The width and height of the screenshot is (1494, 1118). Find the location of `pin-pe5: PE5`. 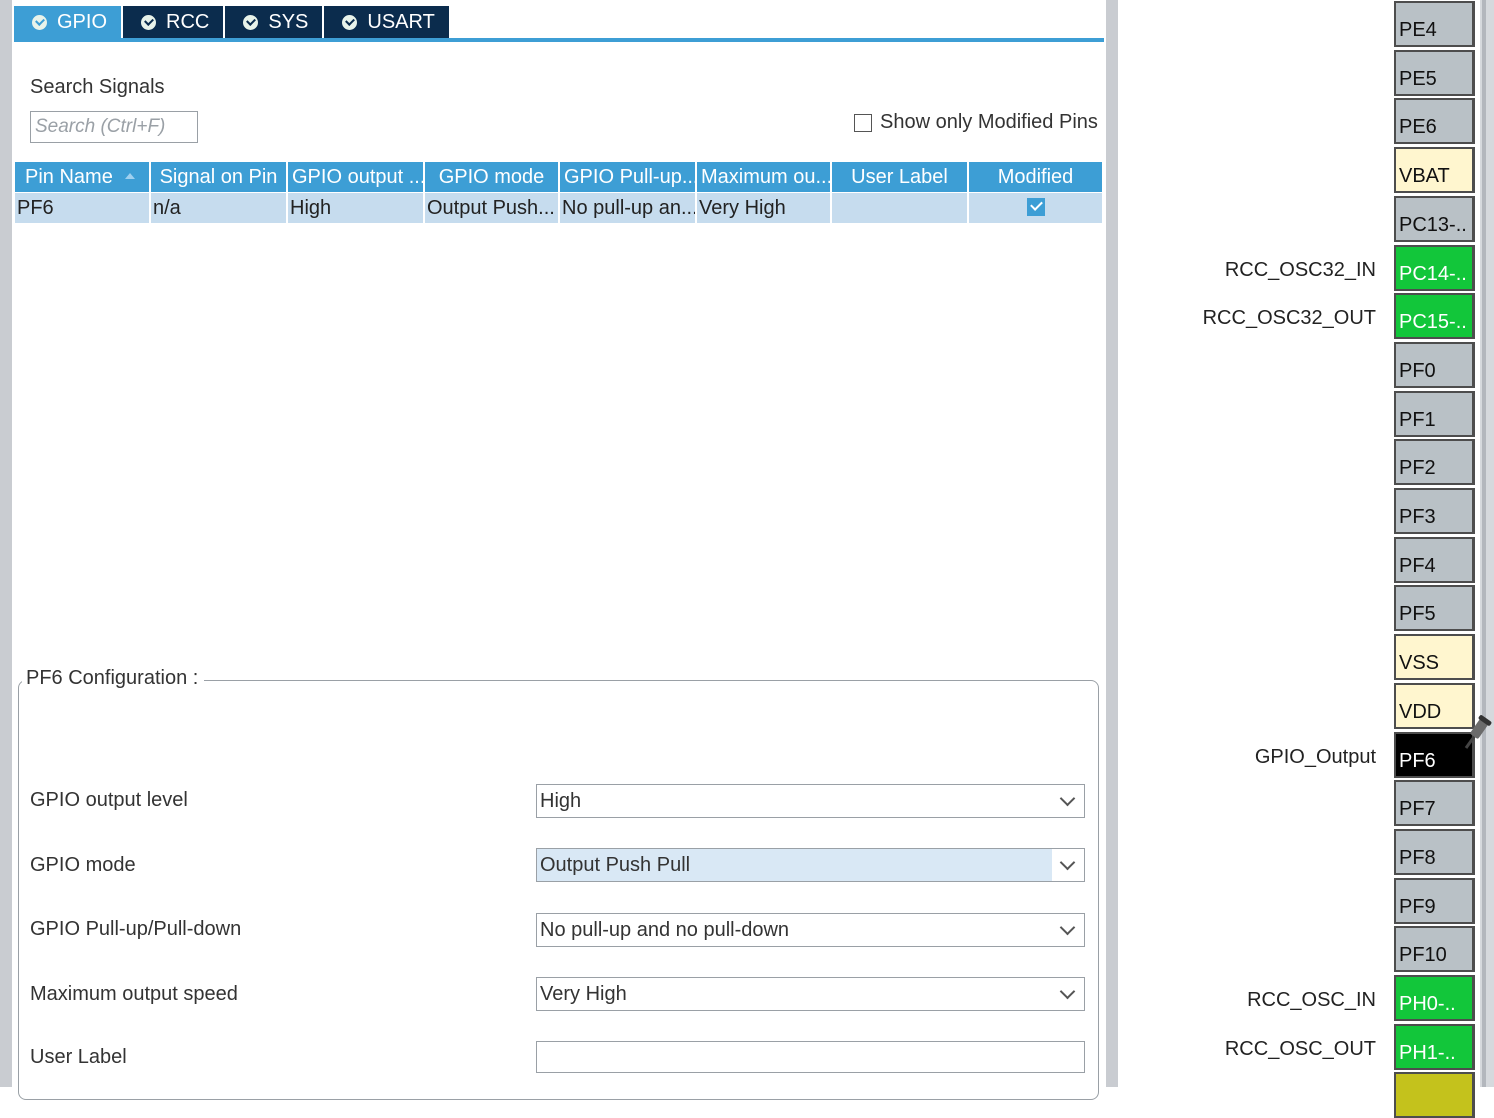

pin-pe5: PE5 is located at coordinates (1434, 73).